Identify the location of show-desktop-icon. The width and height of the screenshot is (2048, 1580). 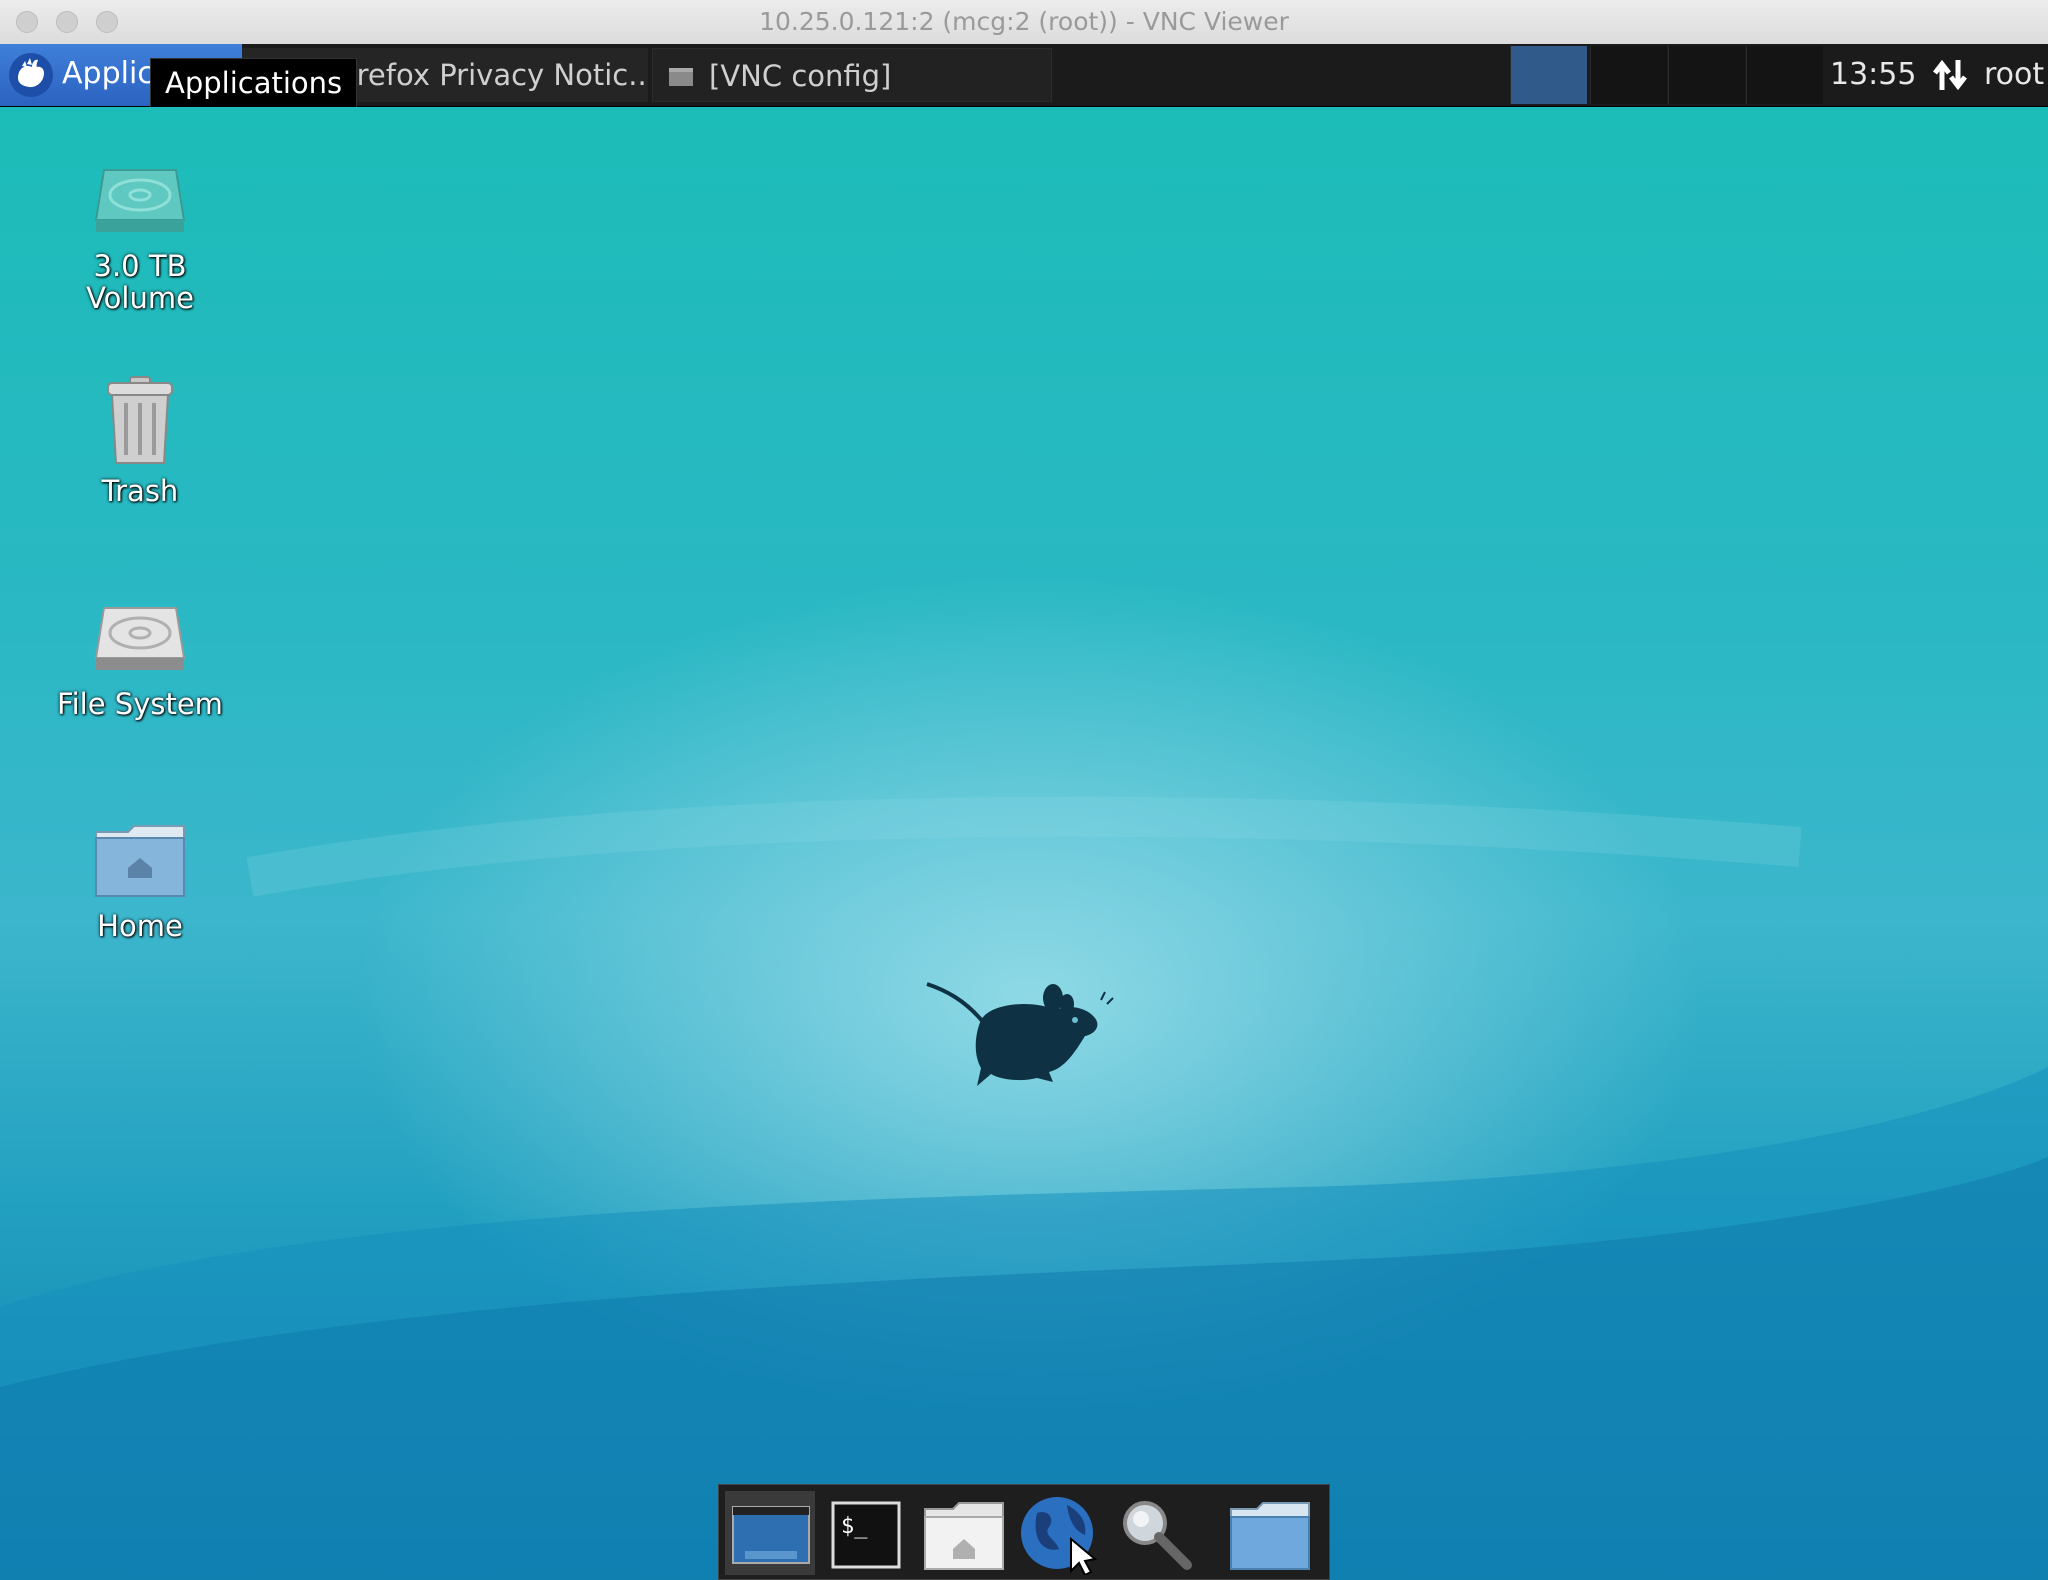
(771, 1535).